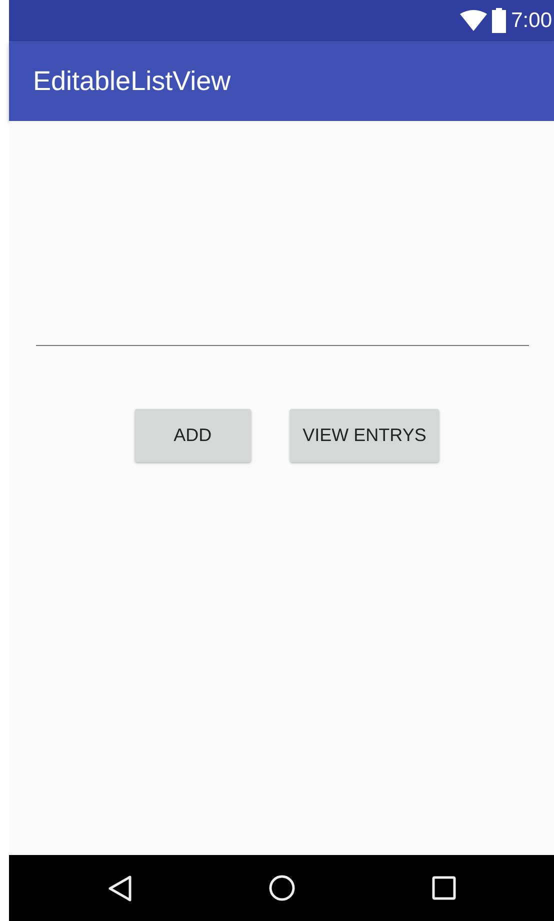 The image size is (554, 921). What do you see at coordinates (120, 888) in the screenshot?
I see `back-icon` at bounding box center [120, 888].